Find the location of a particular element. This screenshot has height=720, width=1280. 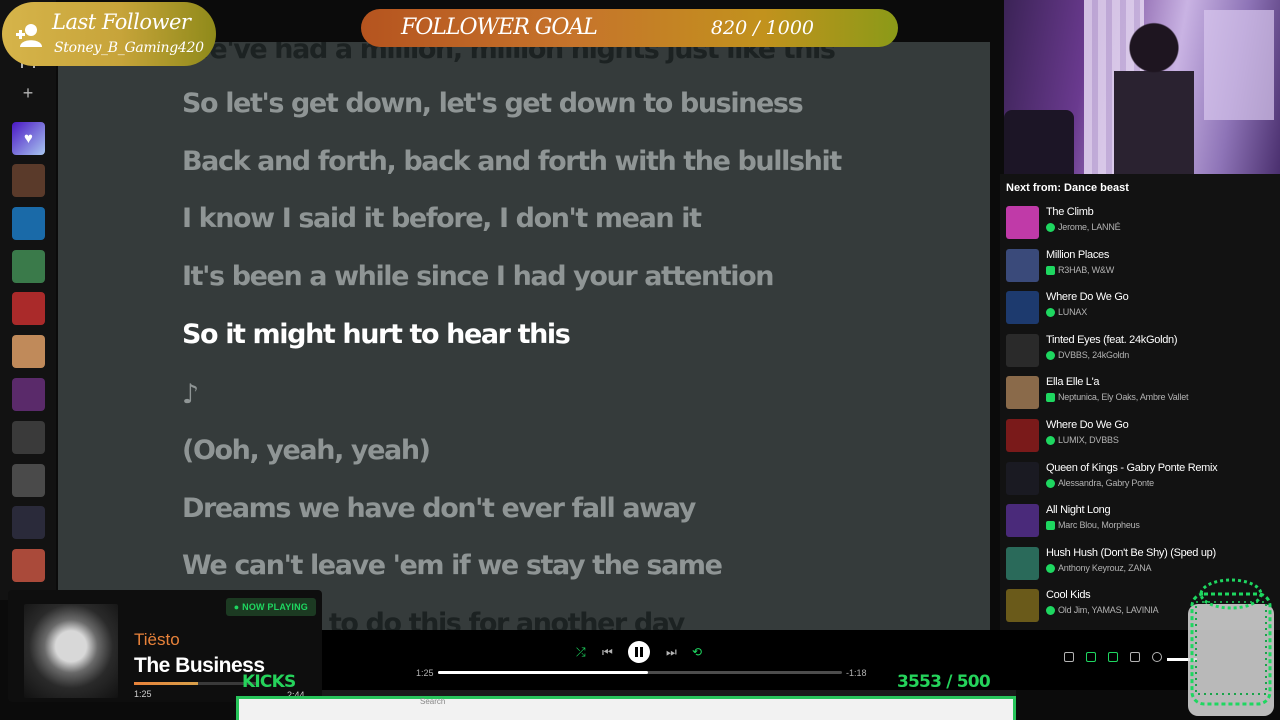

progress-bar is located at coordinates (640, 672).